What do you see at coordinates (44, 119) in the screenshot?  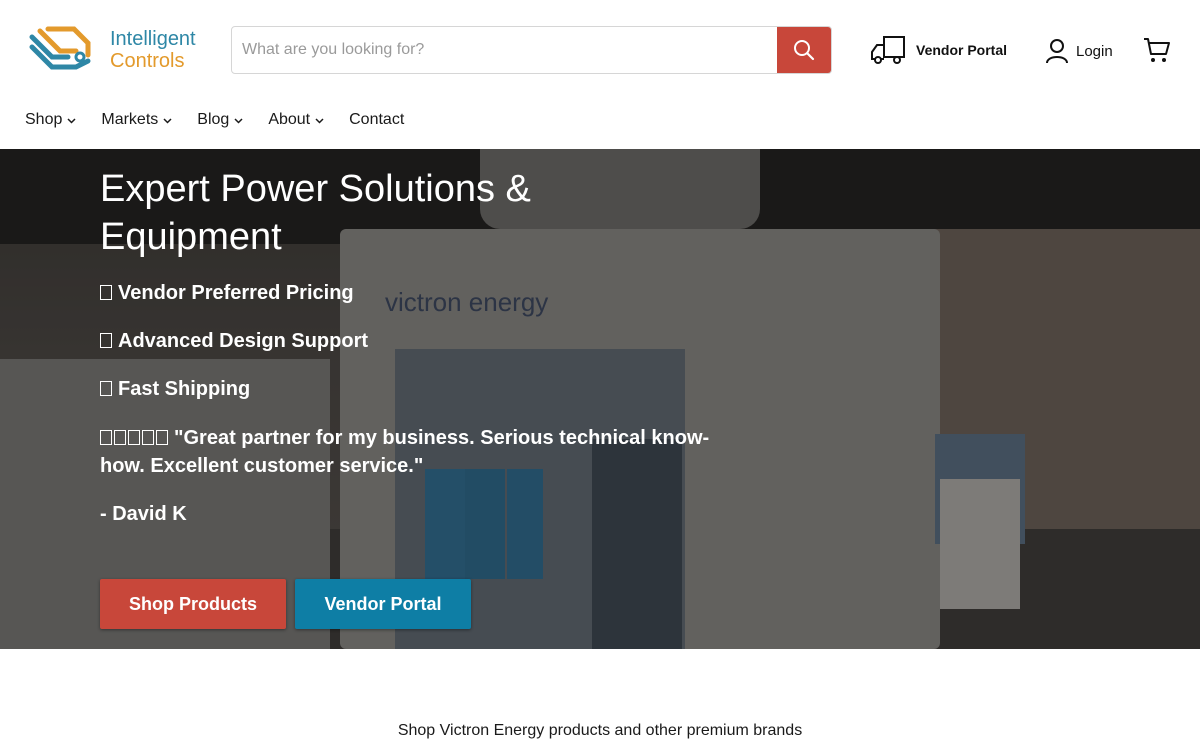 I see `nav-label: Shop` at bounding box center [44, 119].